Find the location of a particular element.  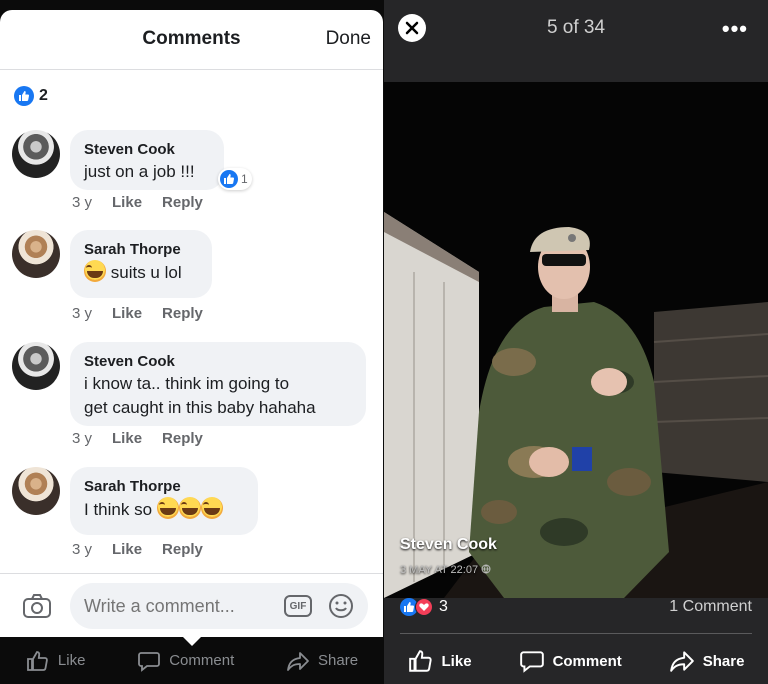

comment-text-line-1: i know ta.. think im going to is located at coordinates (187, 383).